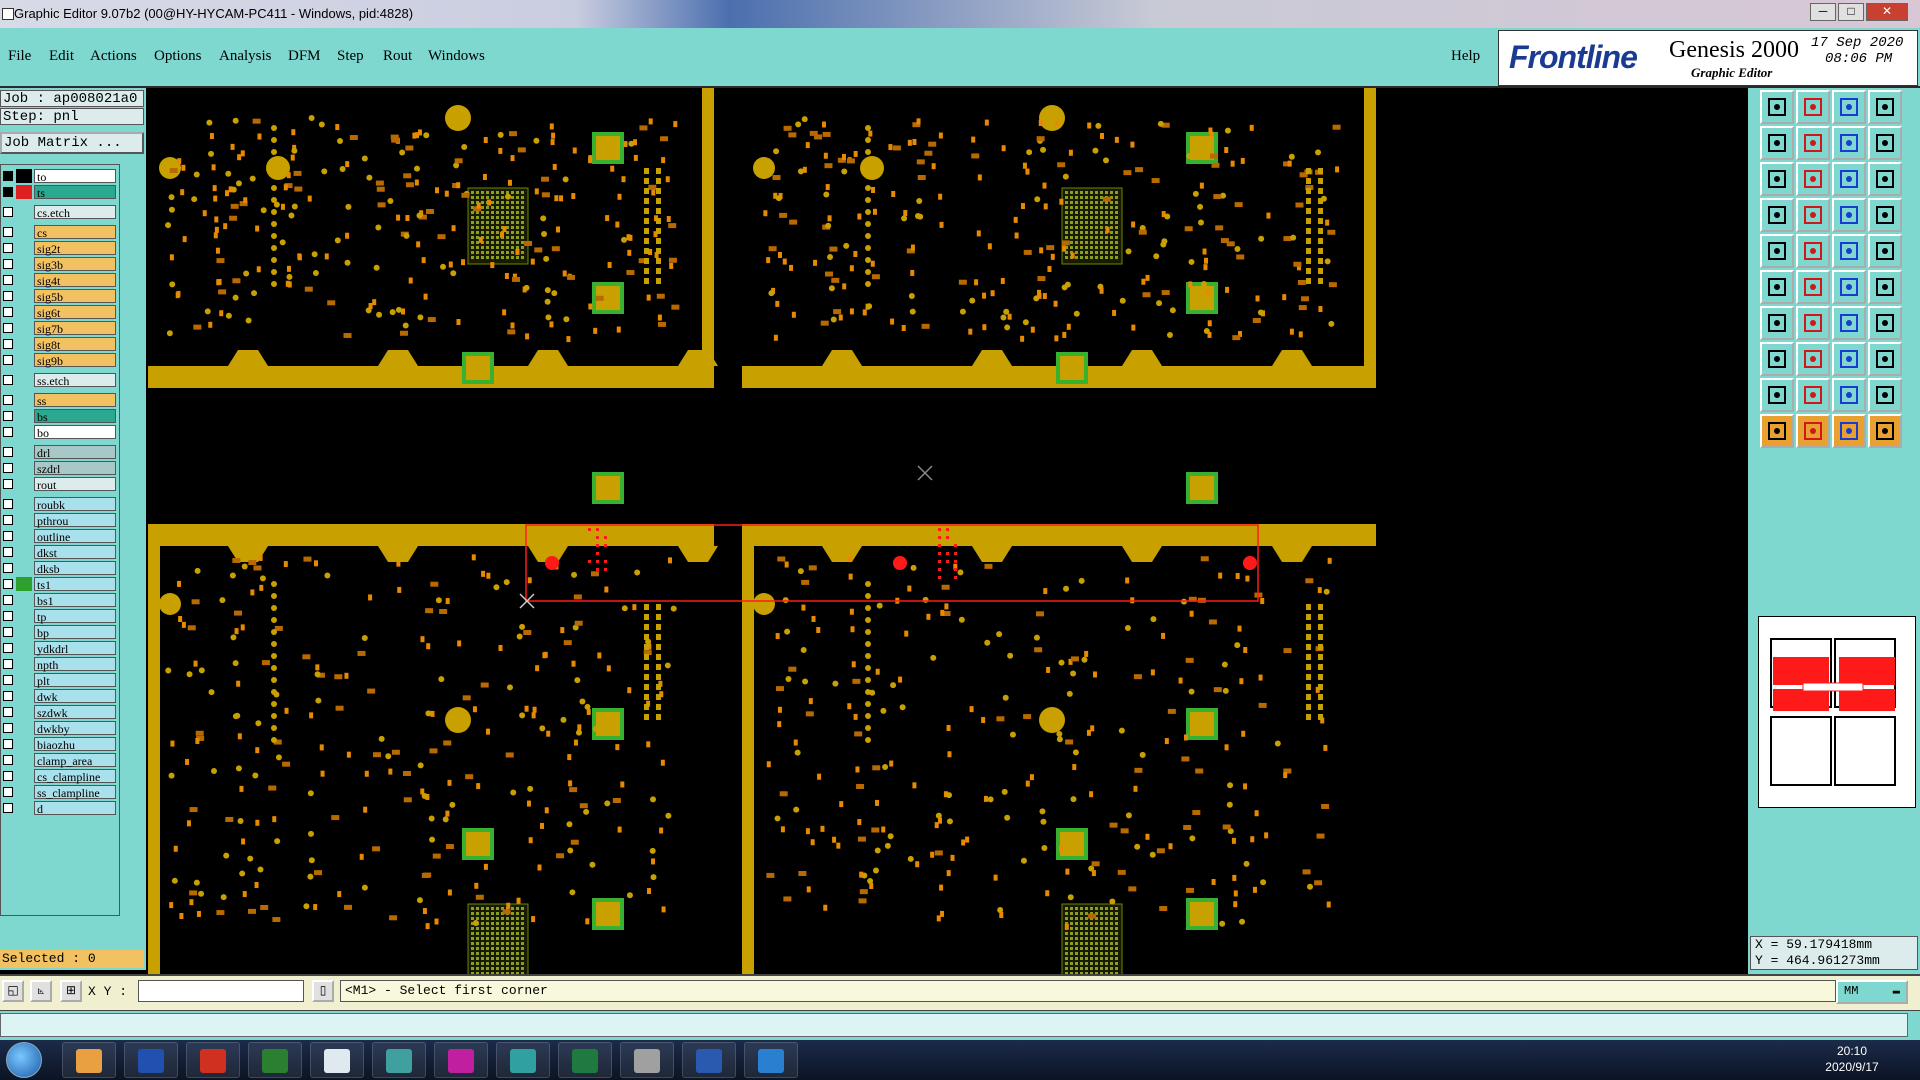 This screenshot has width=1920, height=1080. I want to click on scale-icon, so click(1849, 179).